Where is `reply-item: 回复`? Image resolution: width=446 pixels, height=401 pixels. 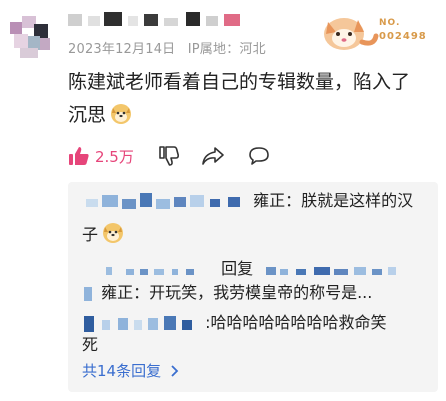 reply-item: 回复 is located at coordinates (257, 268).